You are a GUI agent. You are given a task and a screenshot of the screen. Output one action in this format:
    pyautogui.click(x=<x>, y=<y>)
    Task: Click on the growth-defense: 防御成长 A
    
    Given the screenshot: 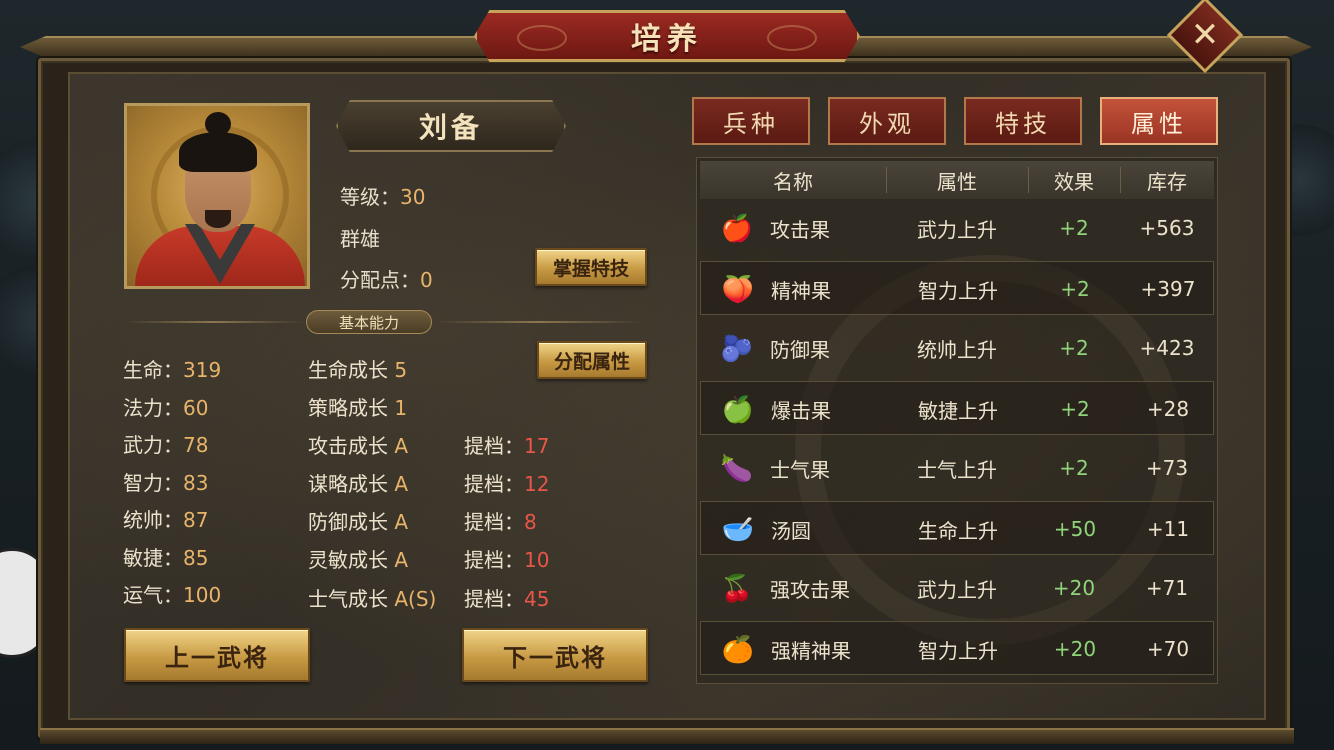 What is the action you would take?
    pyautogui.click(x=358, y=522)
    